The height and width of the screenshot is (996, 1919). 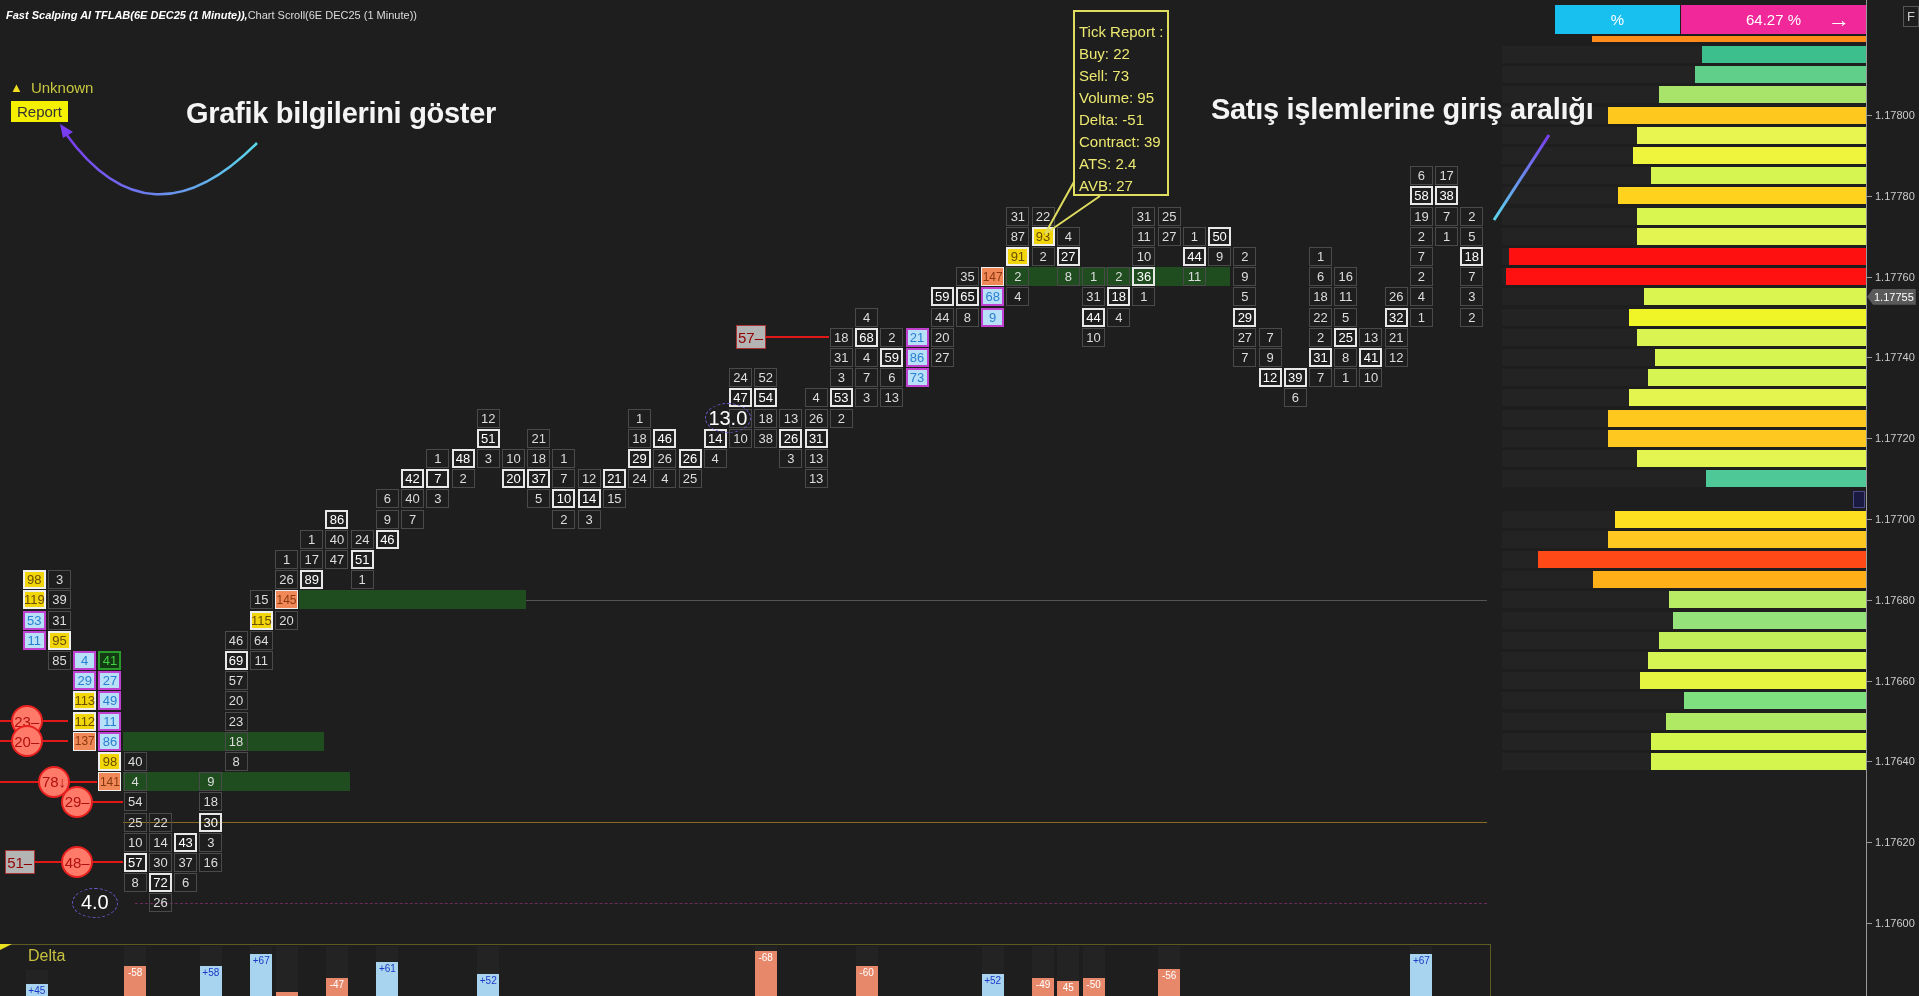 I want to click on footprint-cell: 64, so click(x=261, y=640).